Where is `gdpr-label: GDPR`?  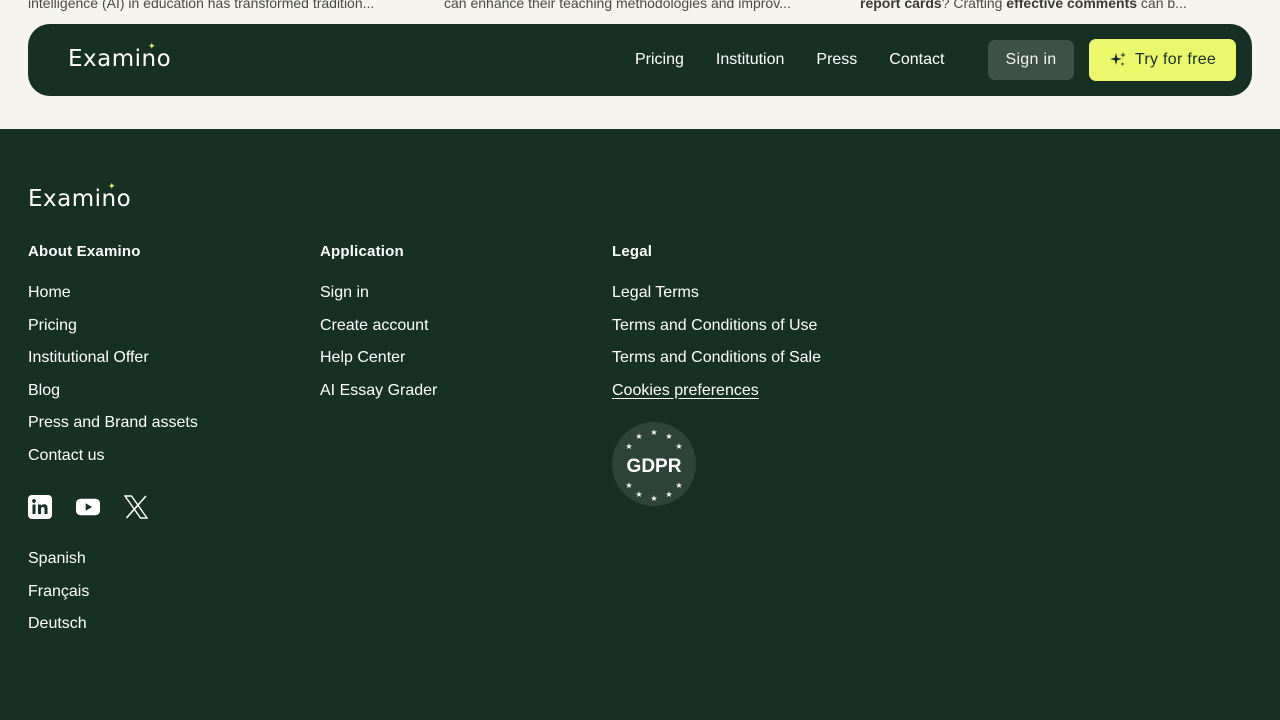
gdpr-label: GDPR is located at coordinates (654, 466).